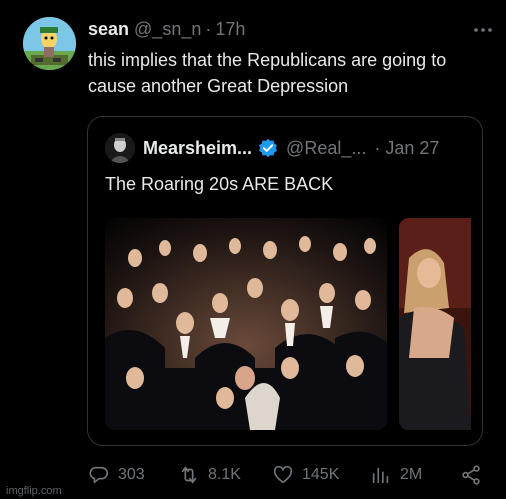 The image size is (506, 499). Describe the element at coordinates (219, 184) in the screenshot. I see `quoted-tweet-text: The Roaring 20s ARE BACK` at that location.